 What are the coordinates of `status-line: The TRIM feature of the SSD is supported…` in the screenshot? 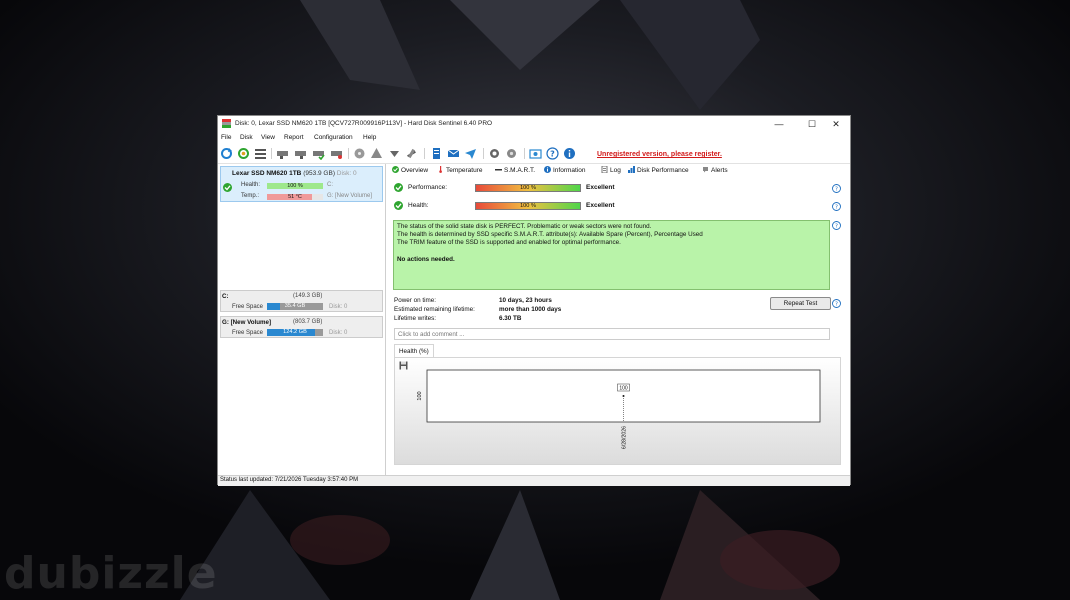 It's located at (509, 242).